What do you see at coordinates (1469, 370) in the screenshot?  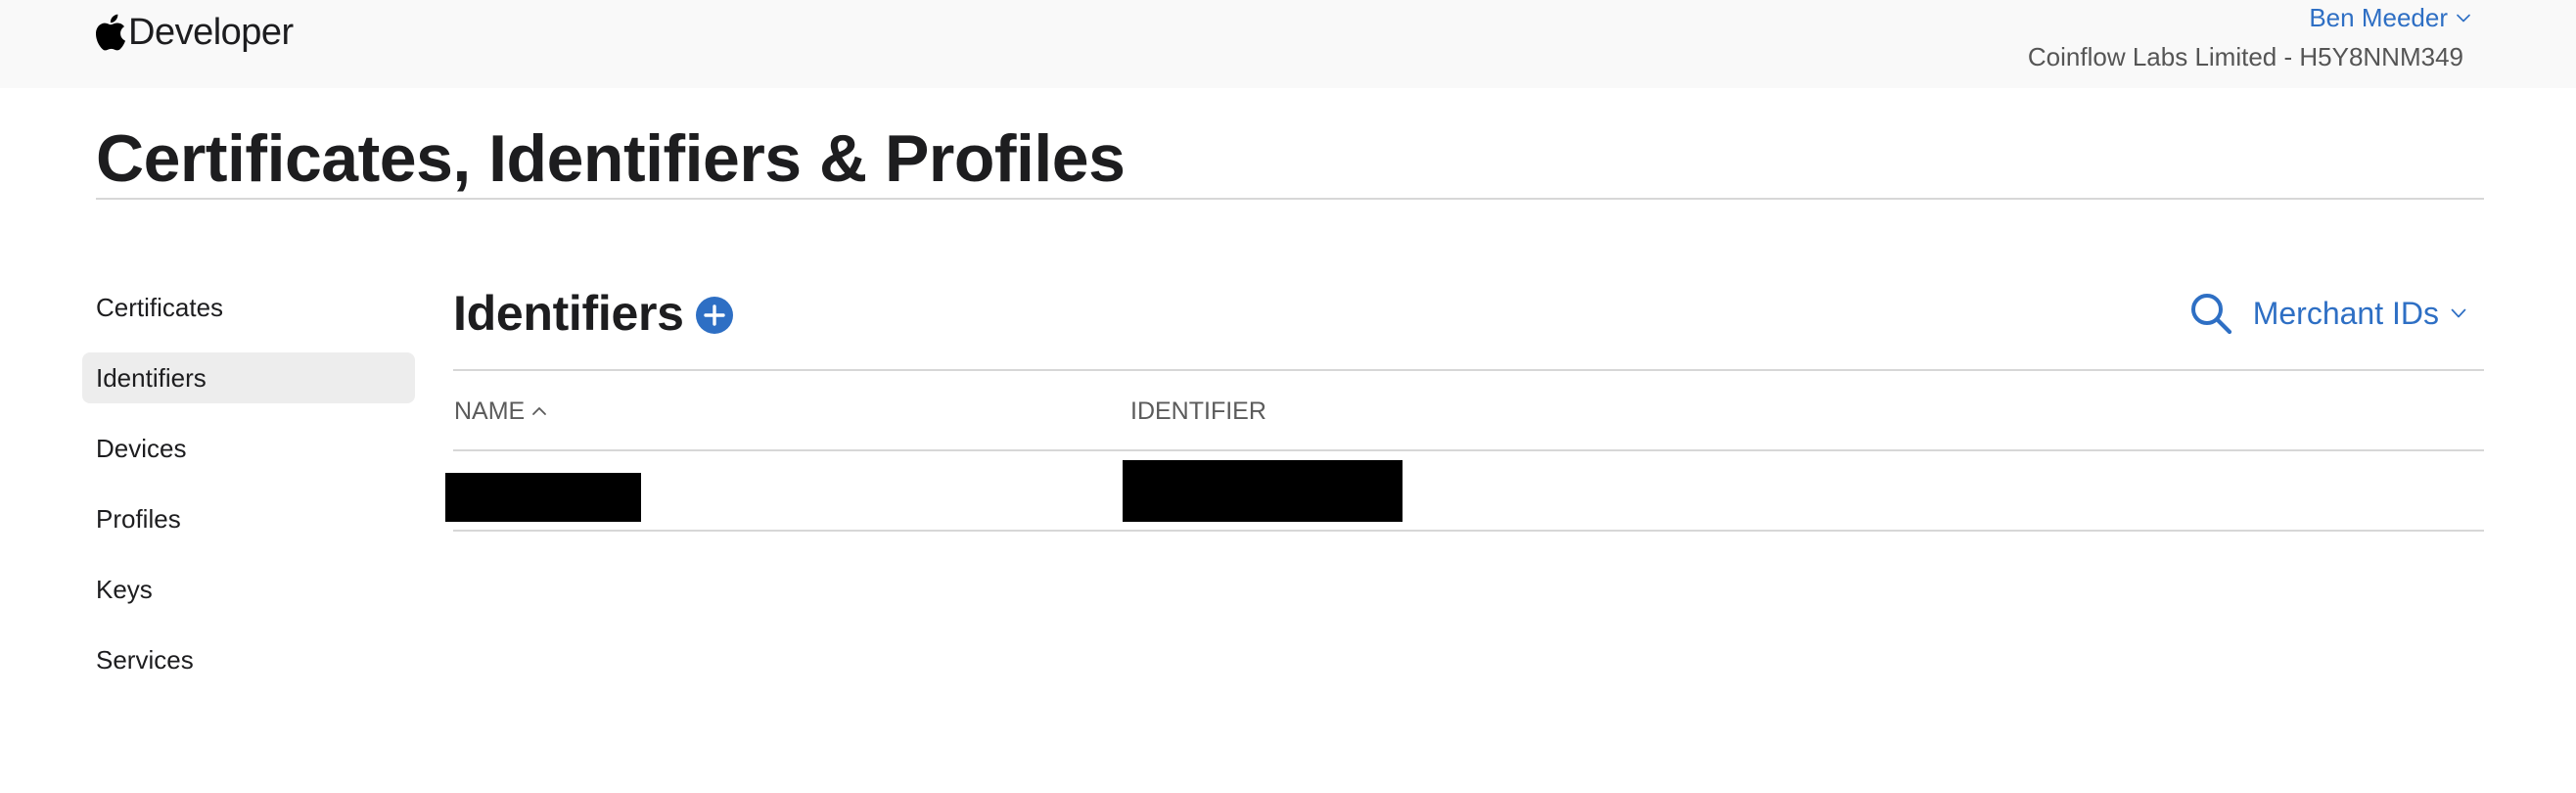 I see `table-top-divider` at bounding box center [1469, 370].